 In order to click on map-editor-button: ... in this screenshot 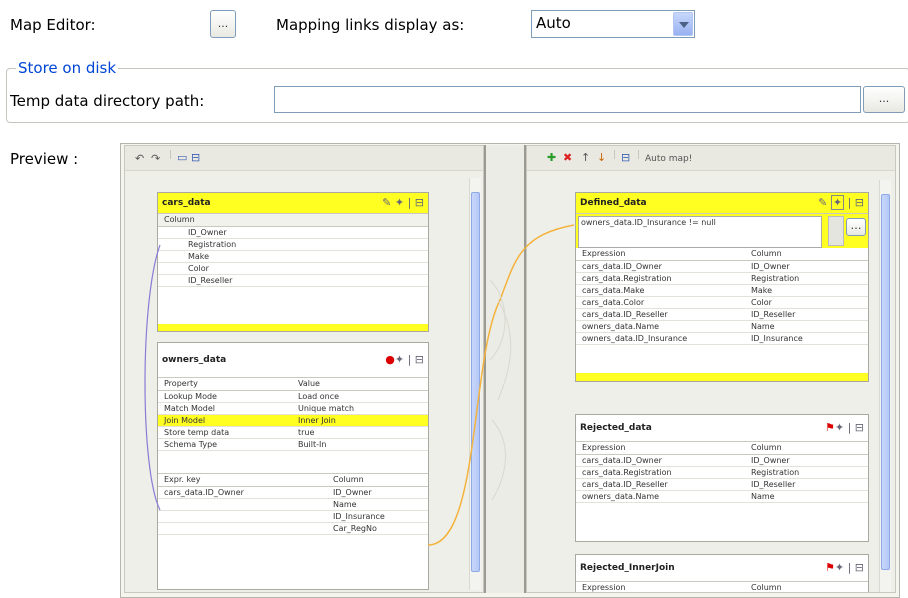, I will do `click(223, 24)`.